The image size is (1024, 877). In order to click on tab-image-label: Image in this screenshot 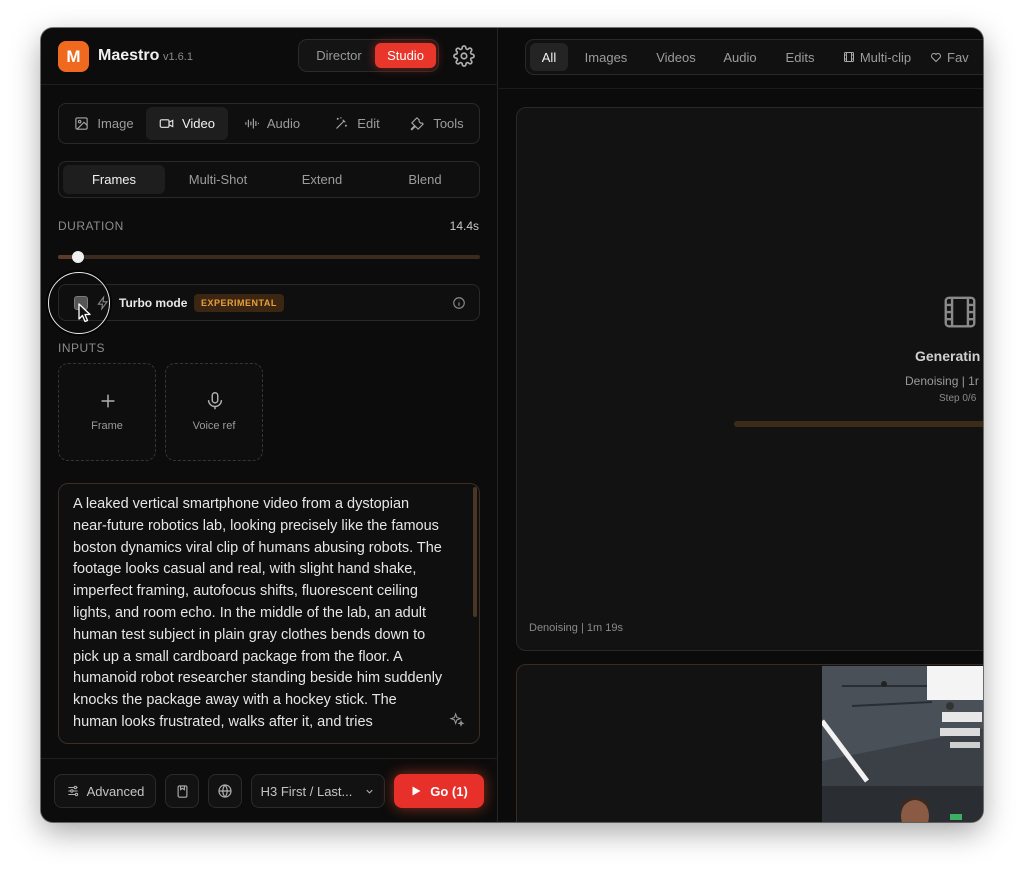, I will do `click(115, 123)`.